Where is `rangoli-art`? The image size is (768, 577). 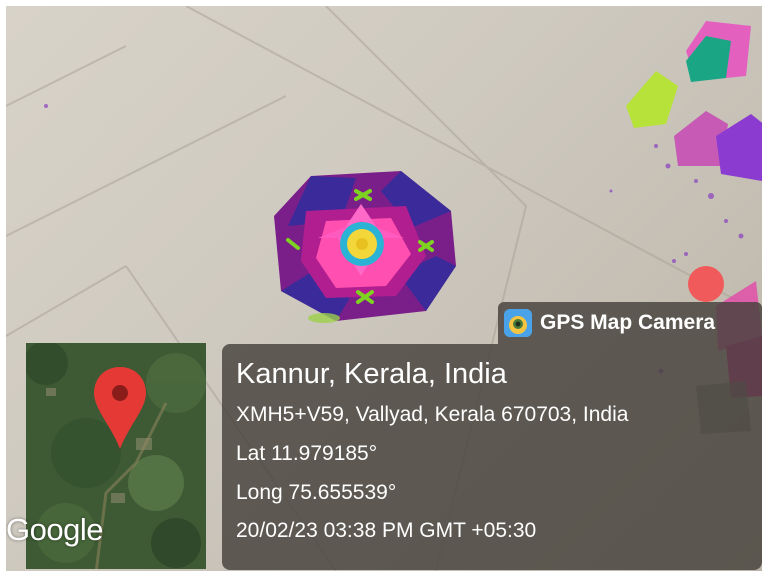
rangoli-art is located at coordinates (365, 247).